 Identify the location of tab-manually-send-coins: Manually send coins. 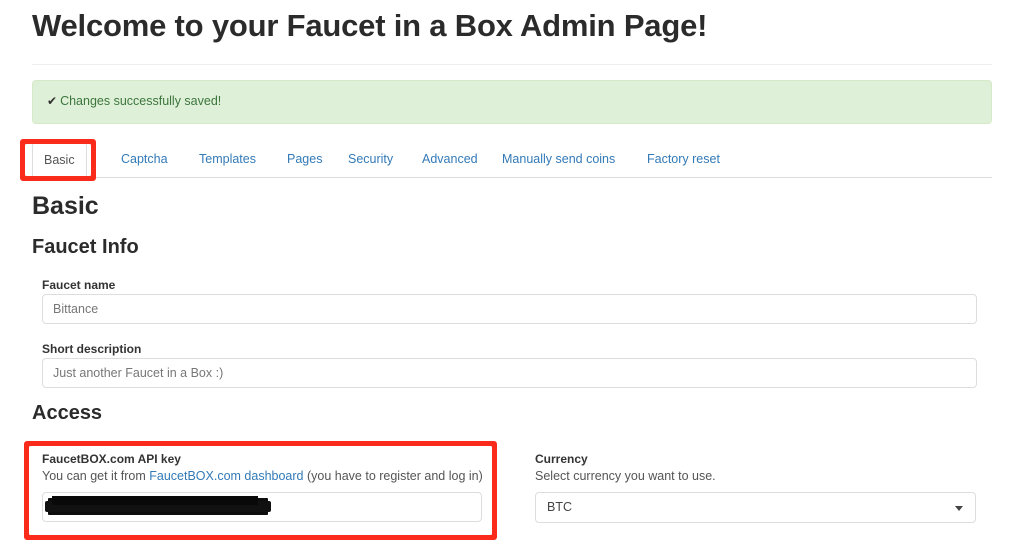
(558, 159).